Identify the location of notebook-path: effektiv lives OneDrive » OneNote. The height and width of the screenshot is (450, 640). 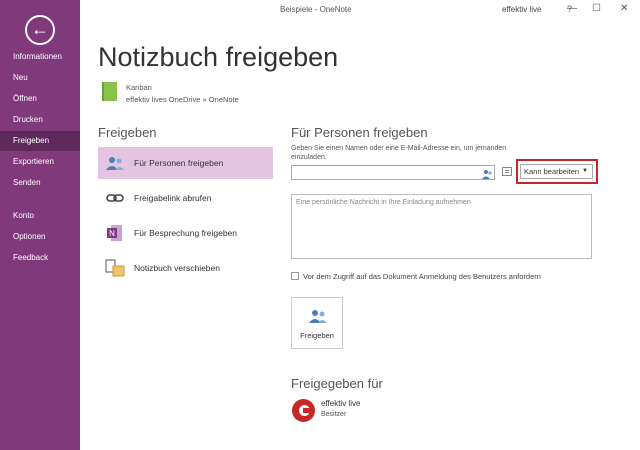
(182, 99).